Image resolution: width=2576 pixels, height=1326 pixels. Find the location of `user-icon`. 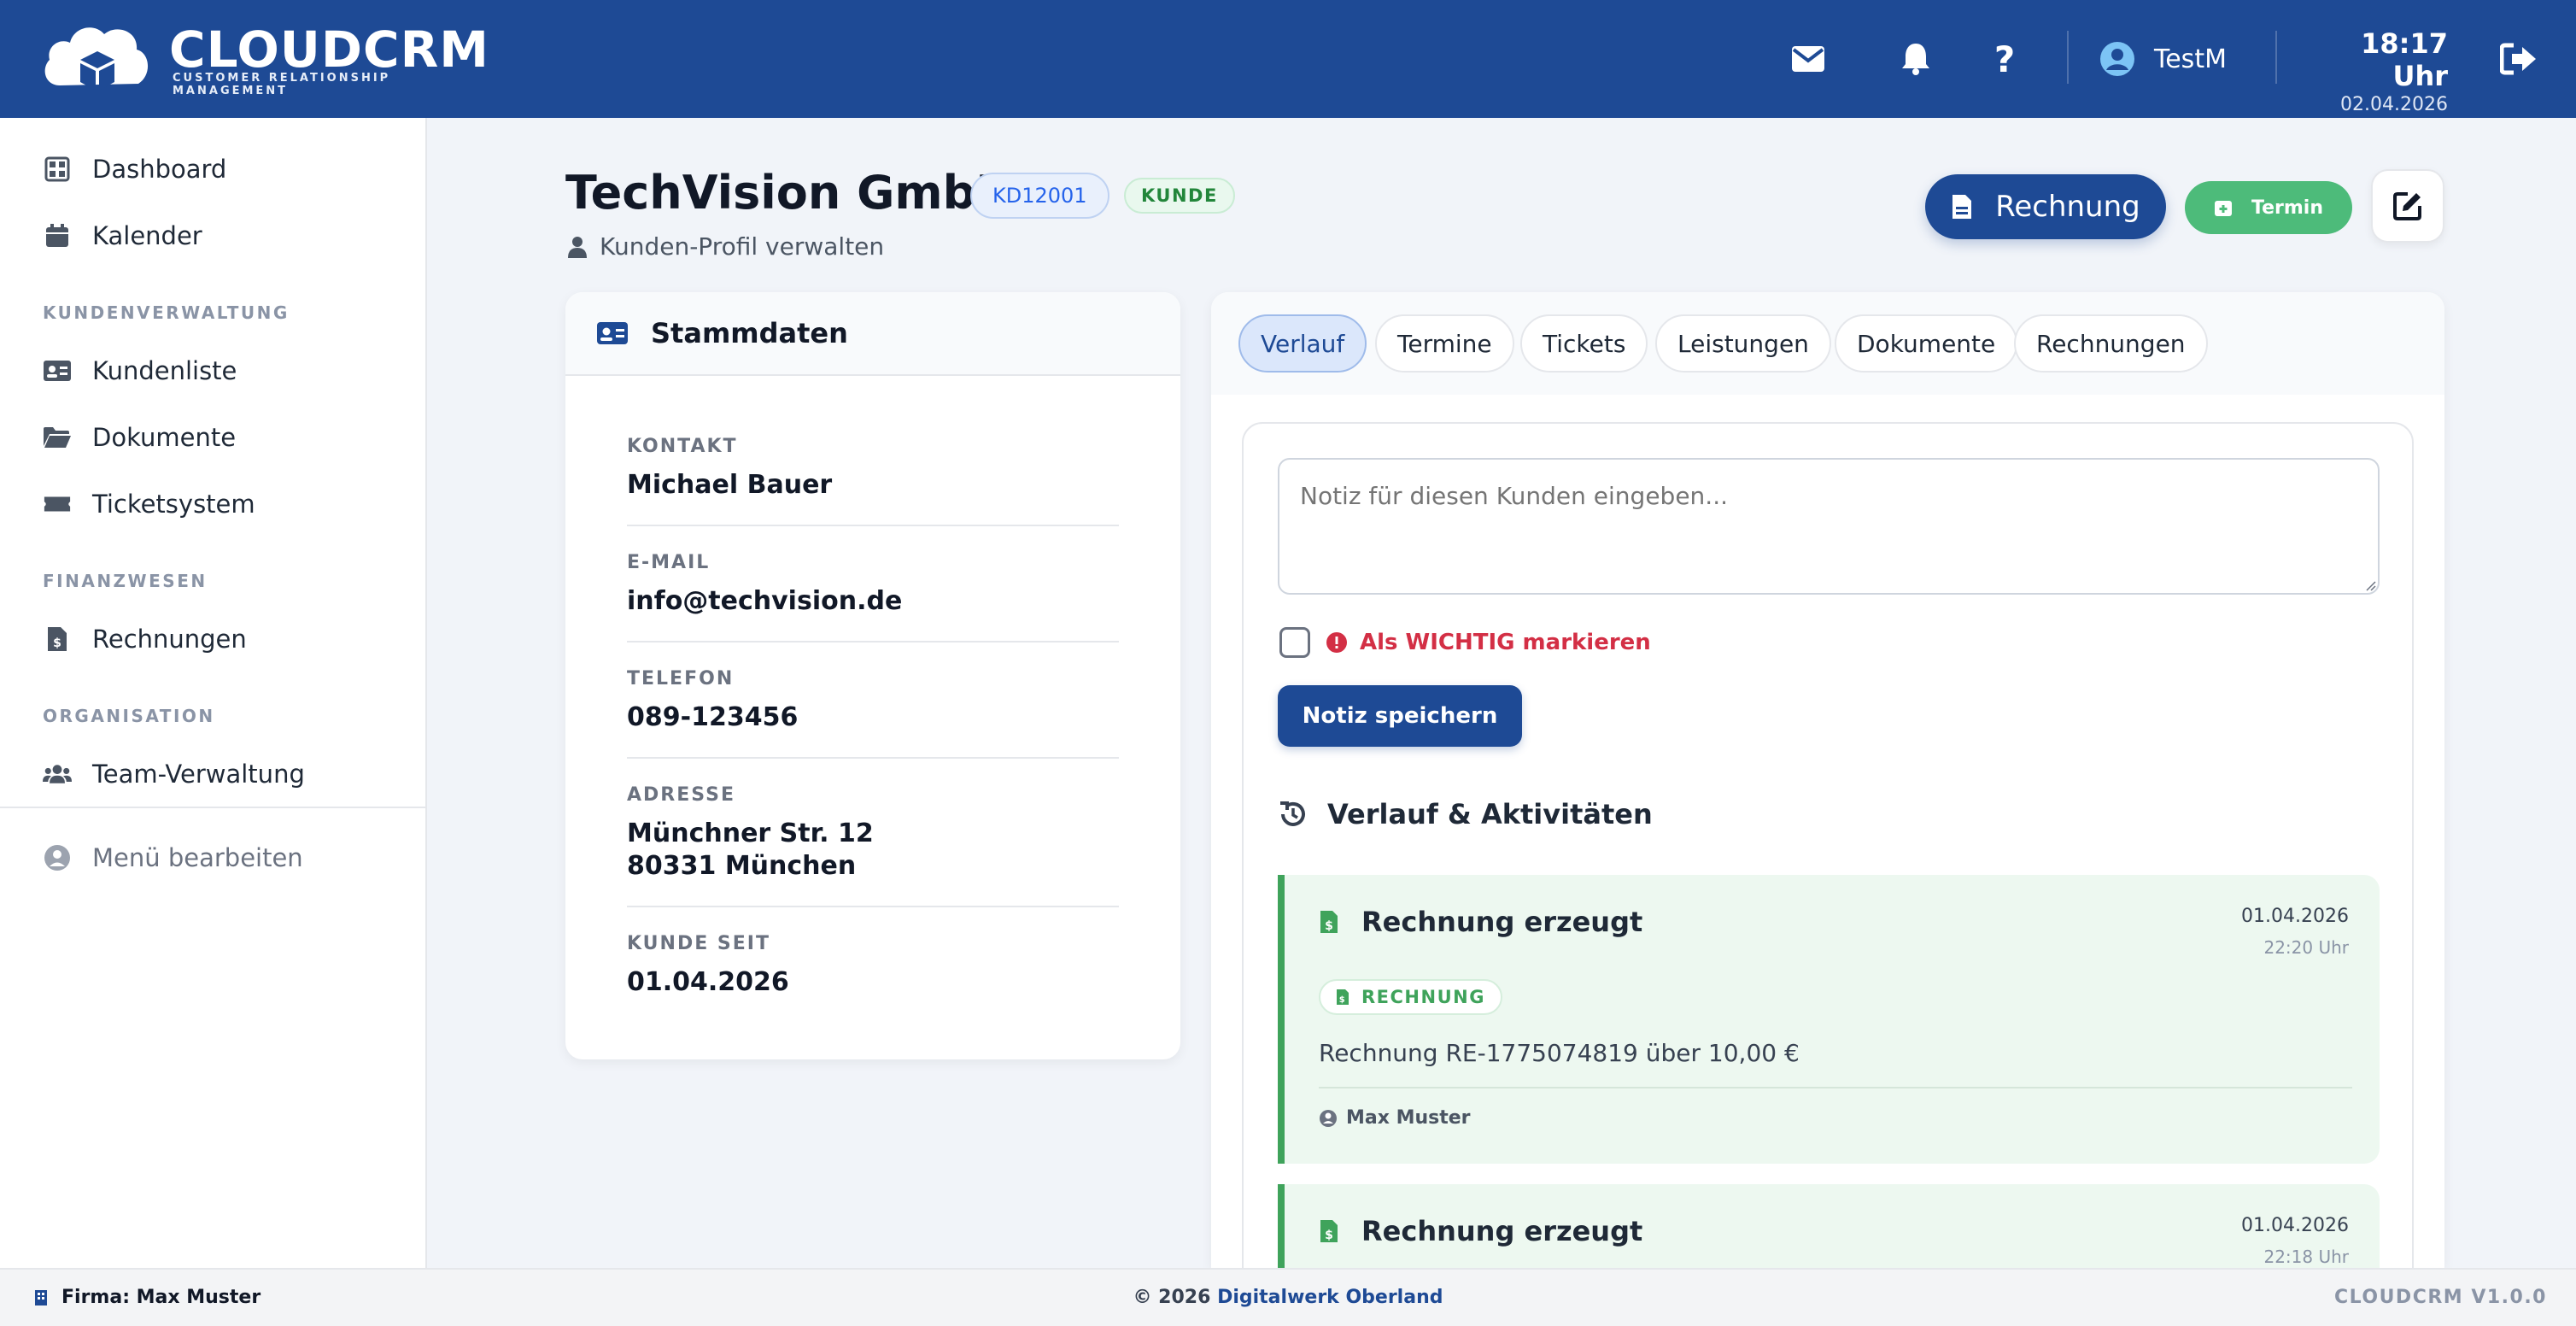

user-icon is located at coordinates (577, 247).